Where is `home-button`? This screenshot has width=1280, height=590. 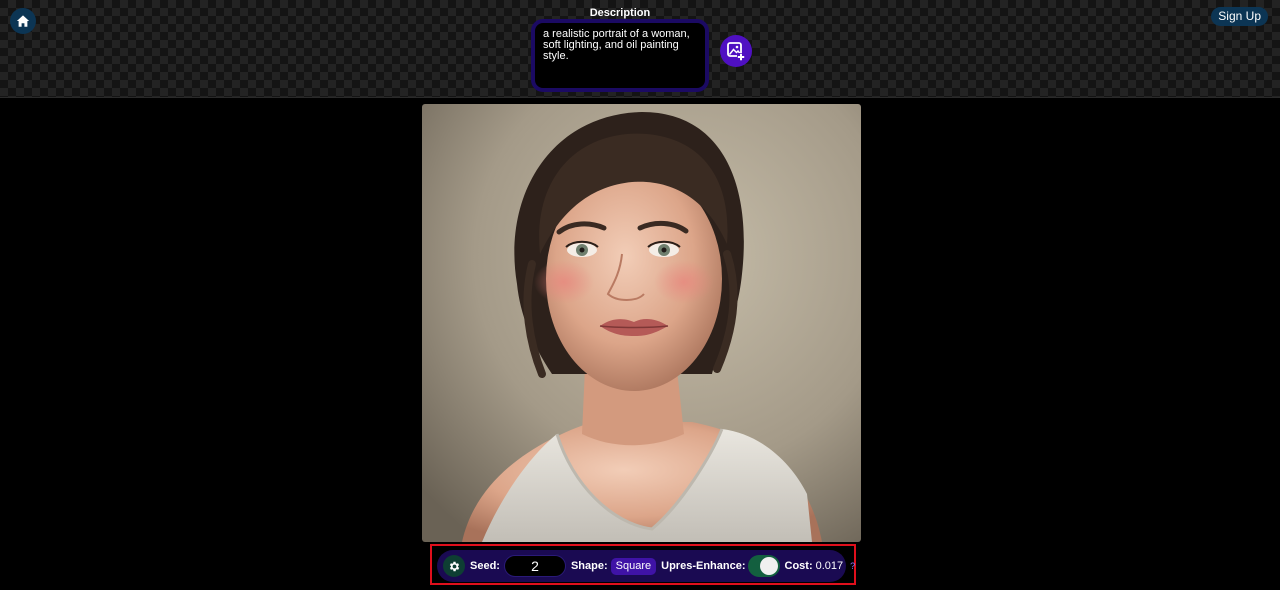
home-button is located at coordinates (23, 21).